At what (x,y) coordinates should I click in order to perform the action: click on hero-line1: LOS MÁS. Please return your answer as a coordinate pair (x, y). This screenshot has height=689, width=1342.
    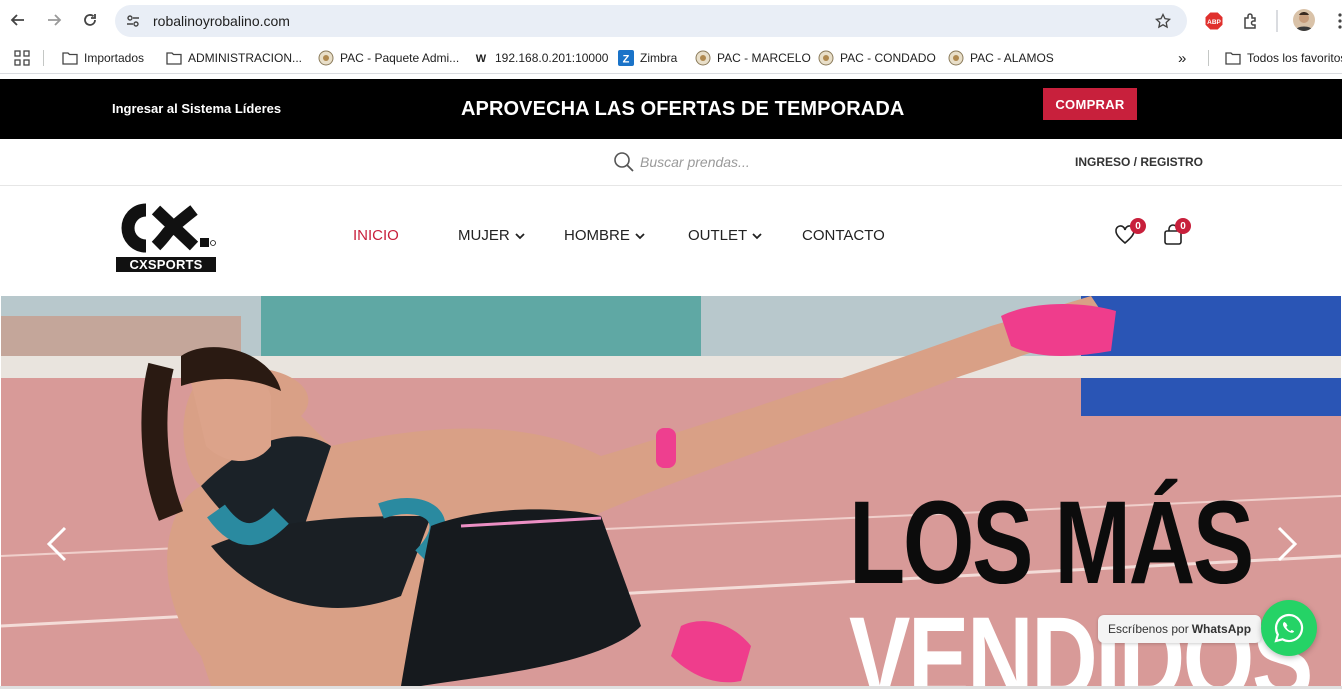
    Looking at the image, I should click on (1051, 543).